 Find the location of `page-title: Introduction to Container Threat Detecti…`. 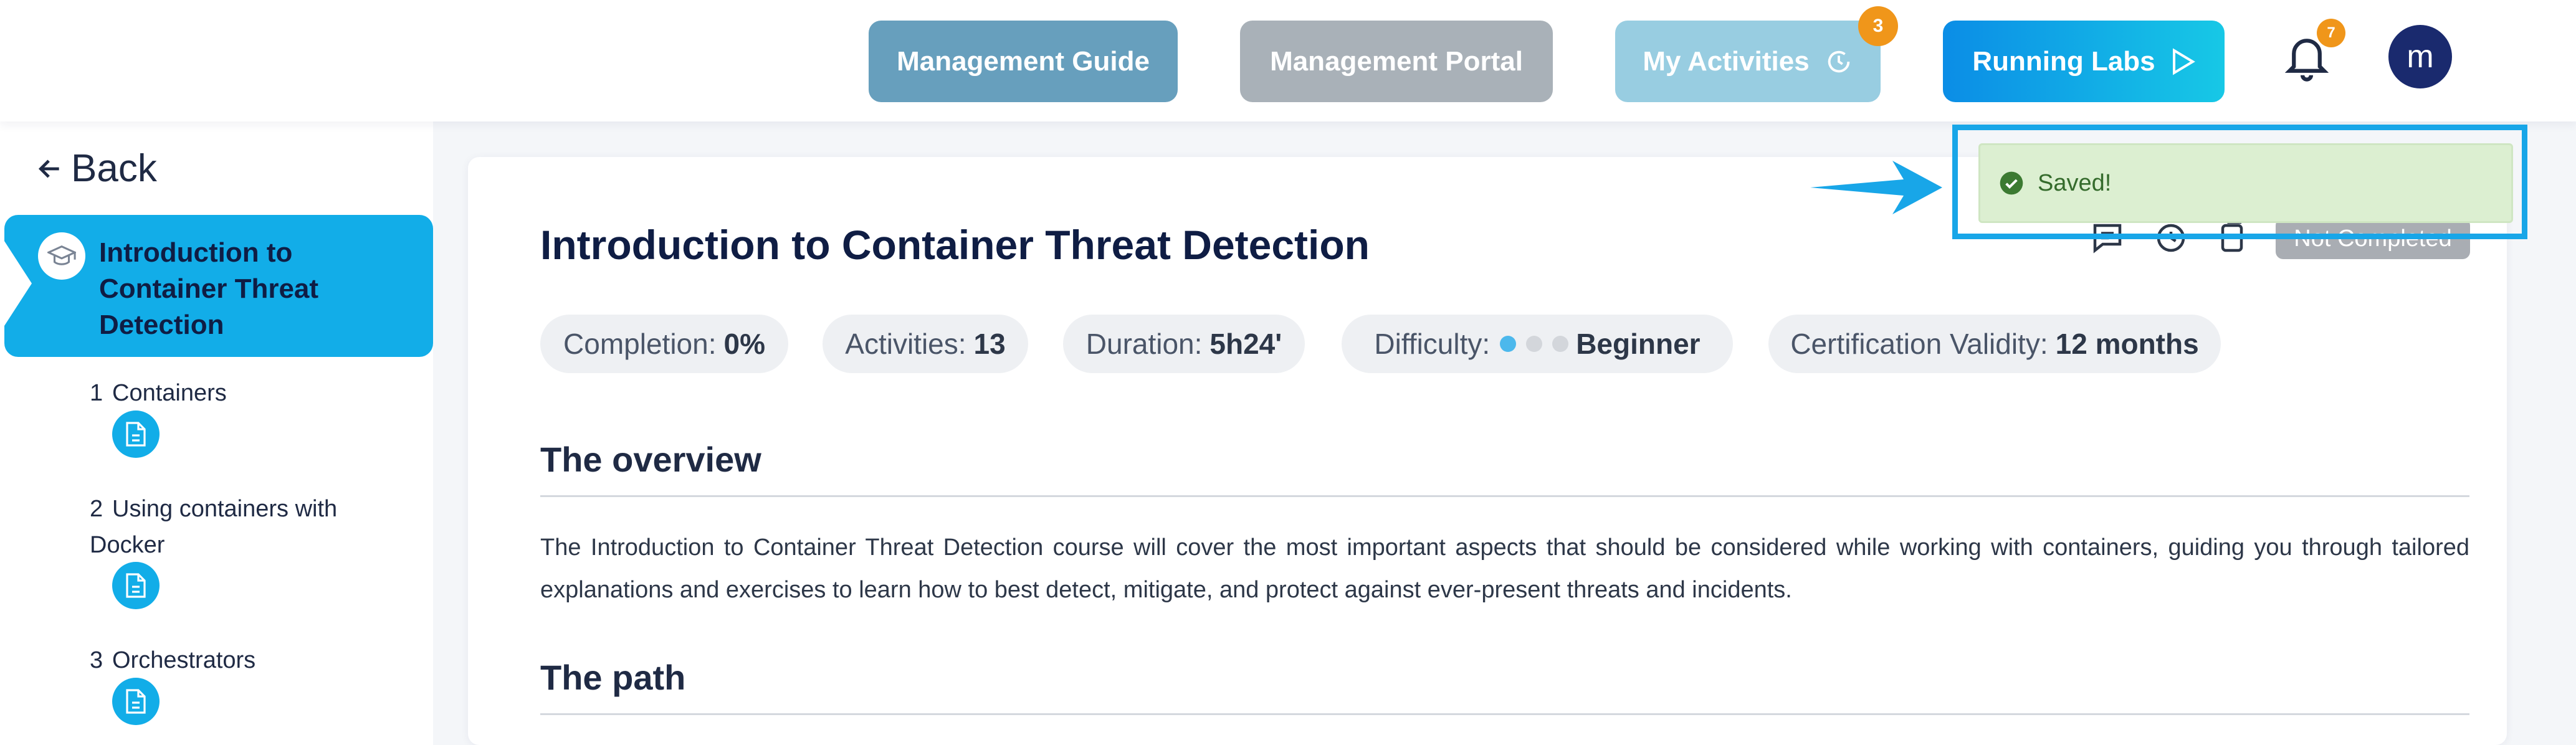

page-title: Introduction to Container Threat Detecti… is located at coordinates (955, 245).